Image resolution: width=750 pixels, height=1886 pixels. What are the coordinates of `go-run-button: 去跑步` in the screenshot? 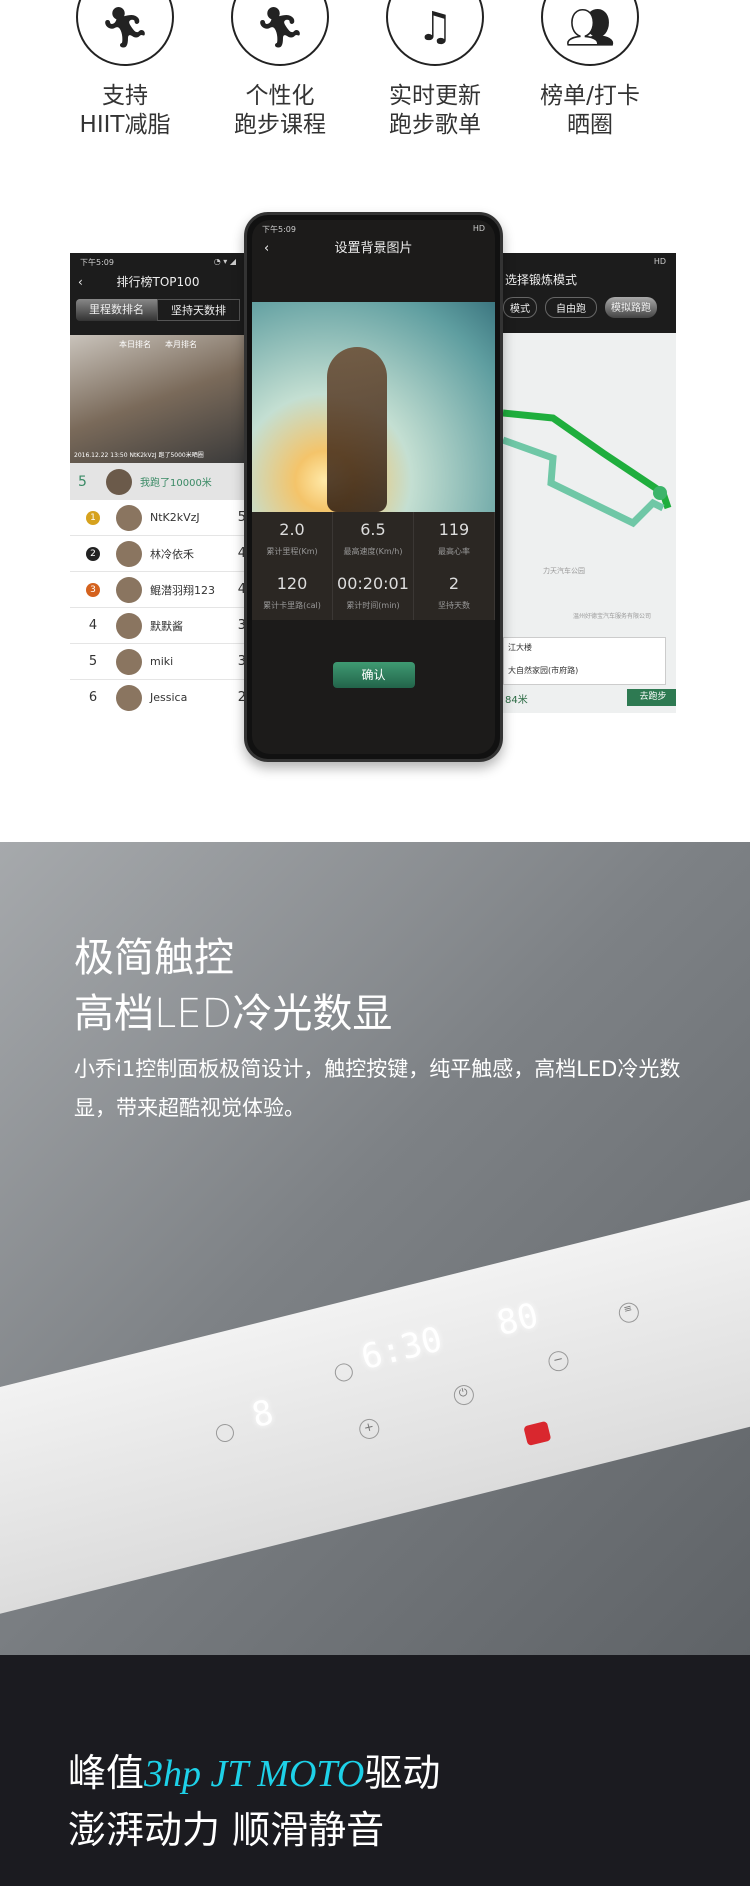 It's located at (651, 697).